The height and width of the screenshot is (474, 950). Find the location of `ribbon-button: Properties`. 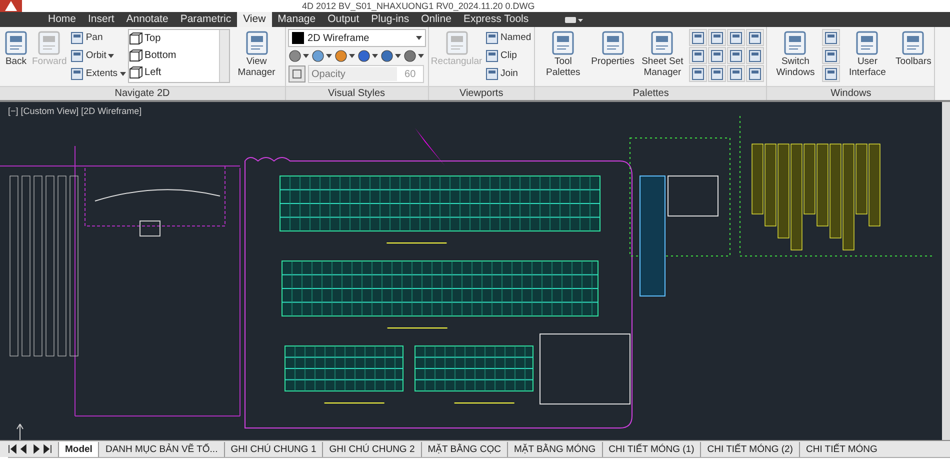

ribbon-button: Properties is located at coordinates (613, 48).